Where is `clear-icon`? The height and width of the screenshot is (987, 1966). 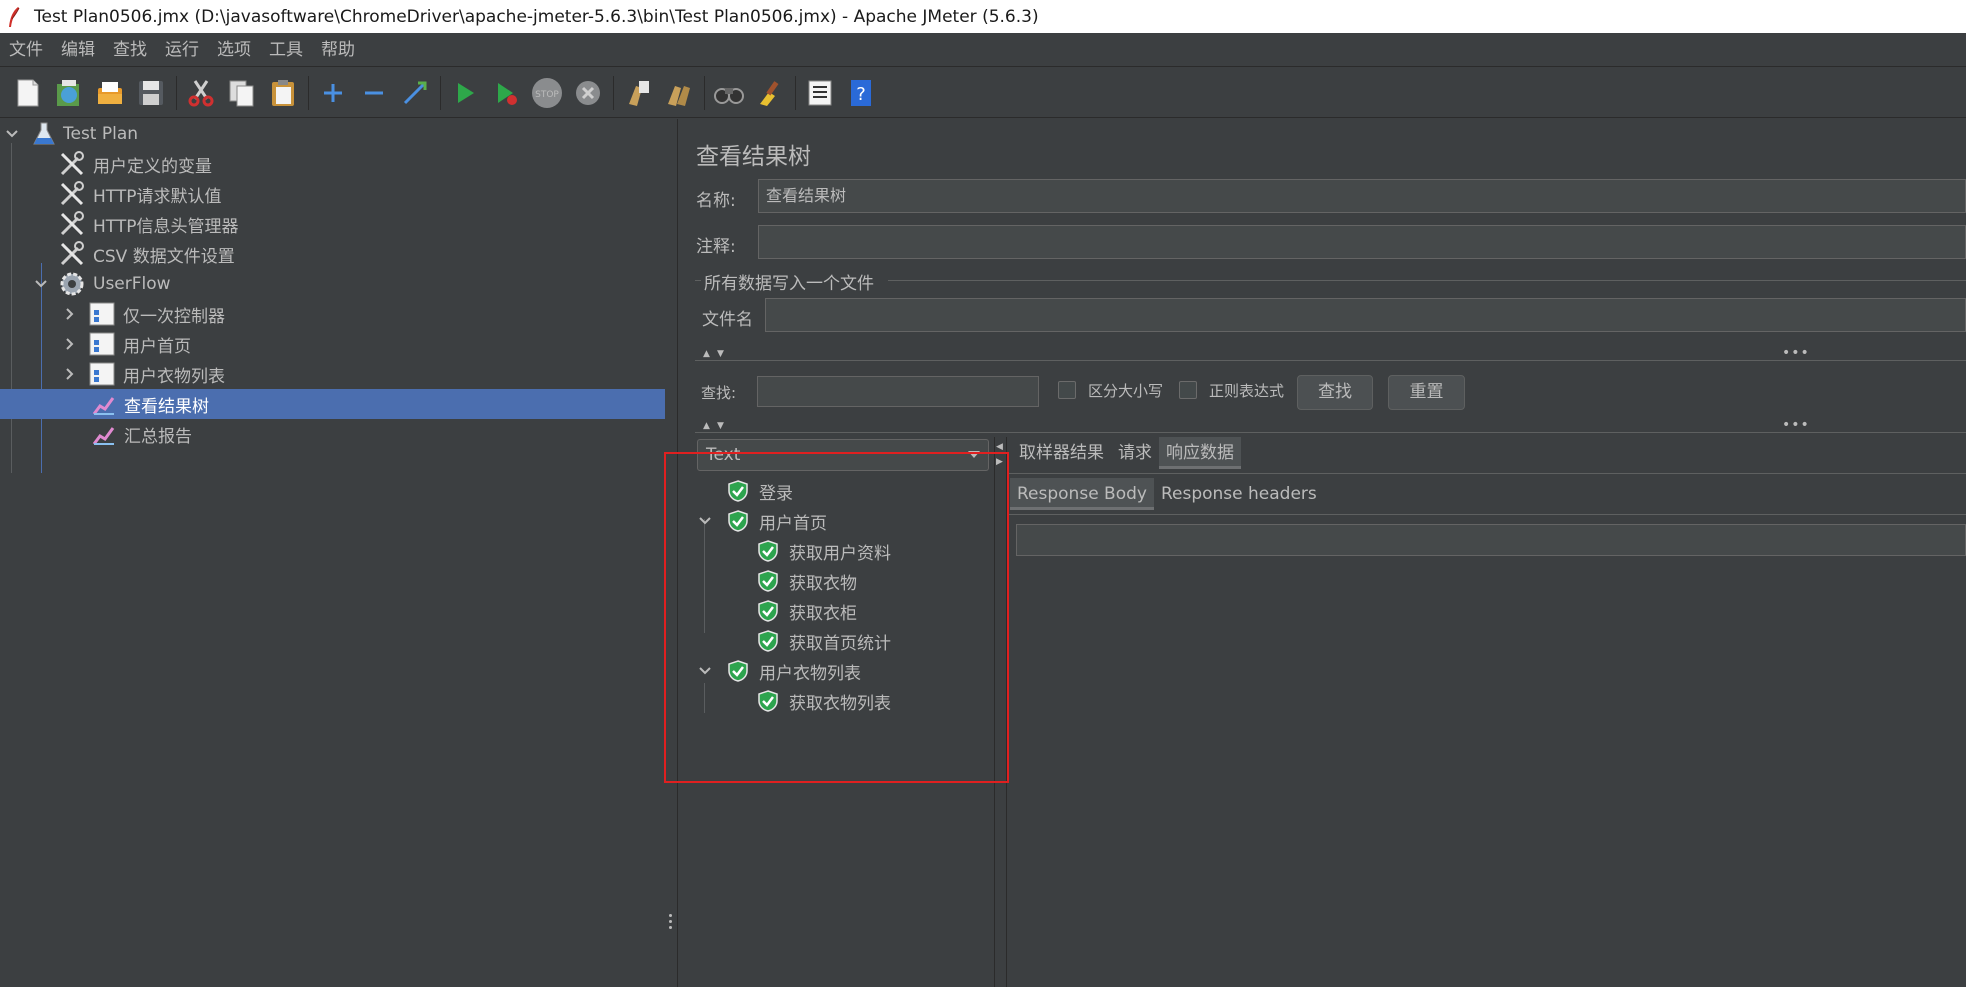
clear-icon is located at coordinates (638, 93).